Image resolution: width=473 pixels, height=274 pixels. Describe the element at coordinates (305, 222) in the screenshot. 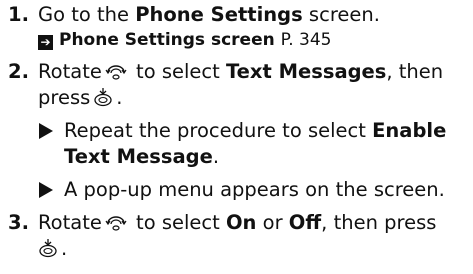

I see `emphasis: Off` at that location.